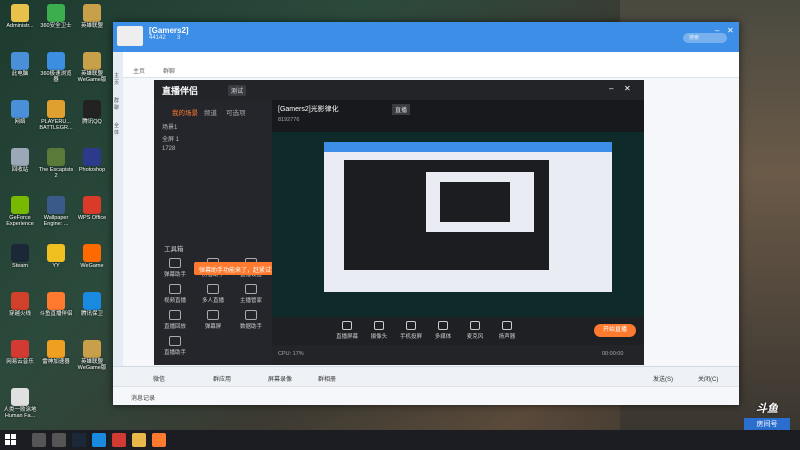 The width and height of the screenshot is (800, 450). Describe the element at coordinates (475, 330) in the screenshot. I see `control-button: 麦克风` at that location.